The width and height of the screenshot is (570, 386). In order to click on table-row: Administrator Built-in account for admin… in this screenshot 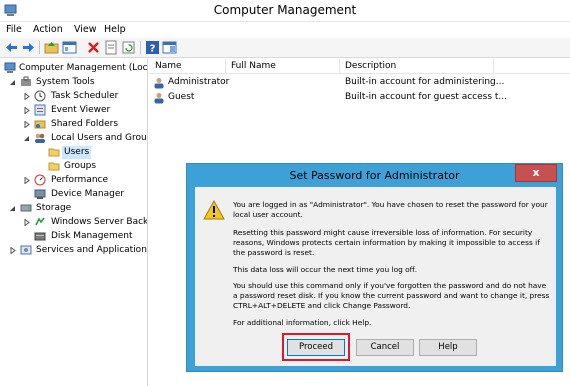, I will do `click(326, 83)`.